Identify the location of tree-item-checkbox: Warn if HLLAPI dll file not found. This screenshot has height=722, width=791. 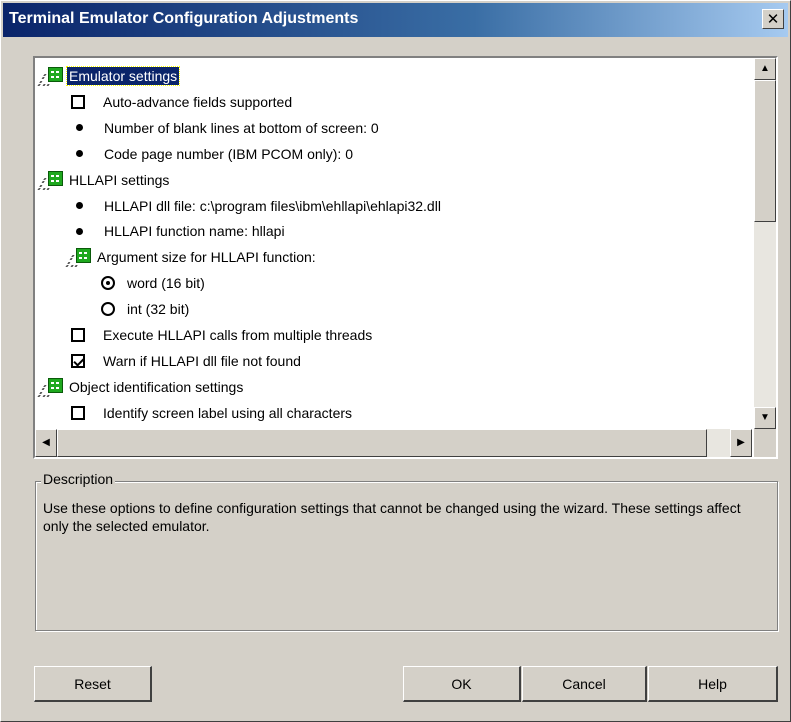
(185, 361).